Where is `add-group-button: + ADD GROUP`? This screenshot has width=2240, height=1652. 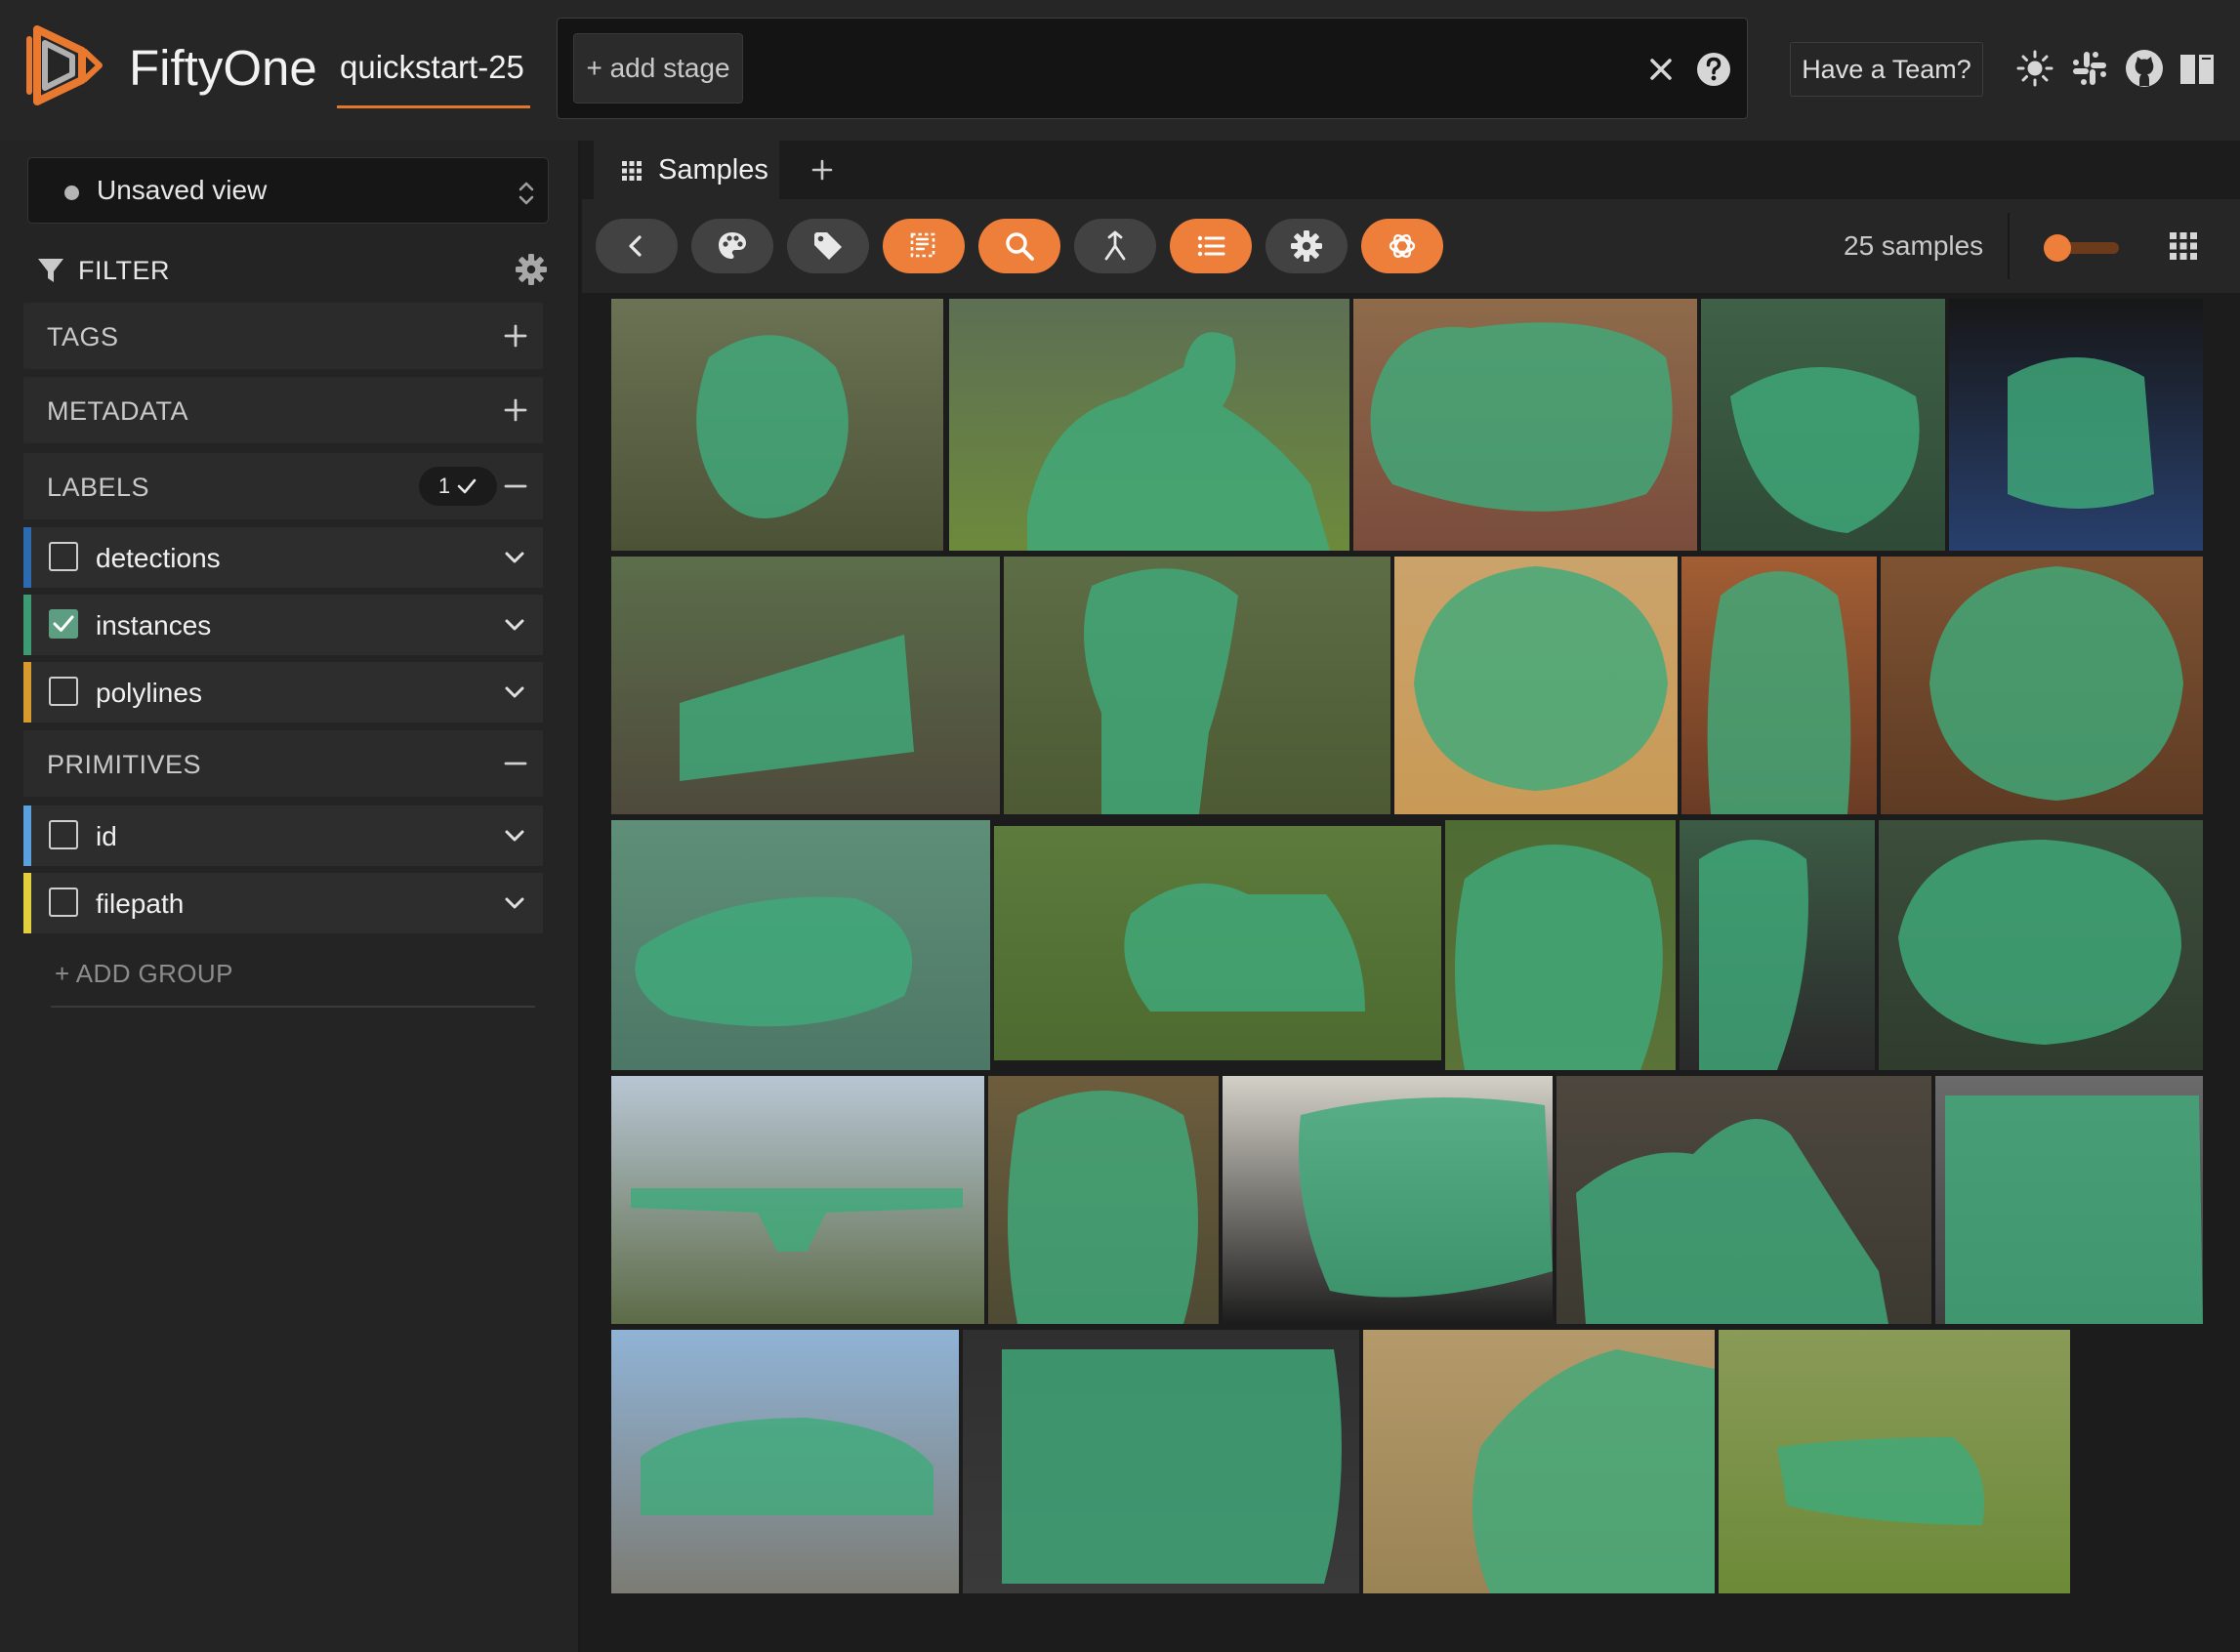
add-group-button: + ADD GROUP is located at coordinates (144, 974).